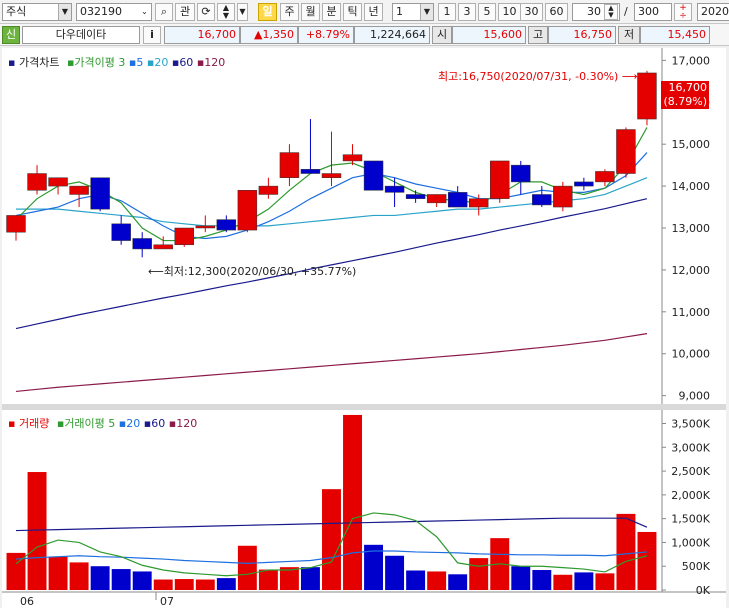  What do you see at coordinates (691, 144) in the screenshot?
I see `price-tick-label: 15,000` at bounding box center [691, 144].